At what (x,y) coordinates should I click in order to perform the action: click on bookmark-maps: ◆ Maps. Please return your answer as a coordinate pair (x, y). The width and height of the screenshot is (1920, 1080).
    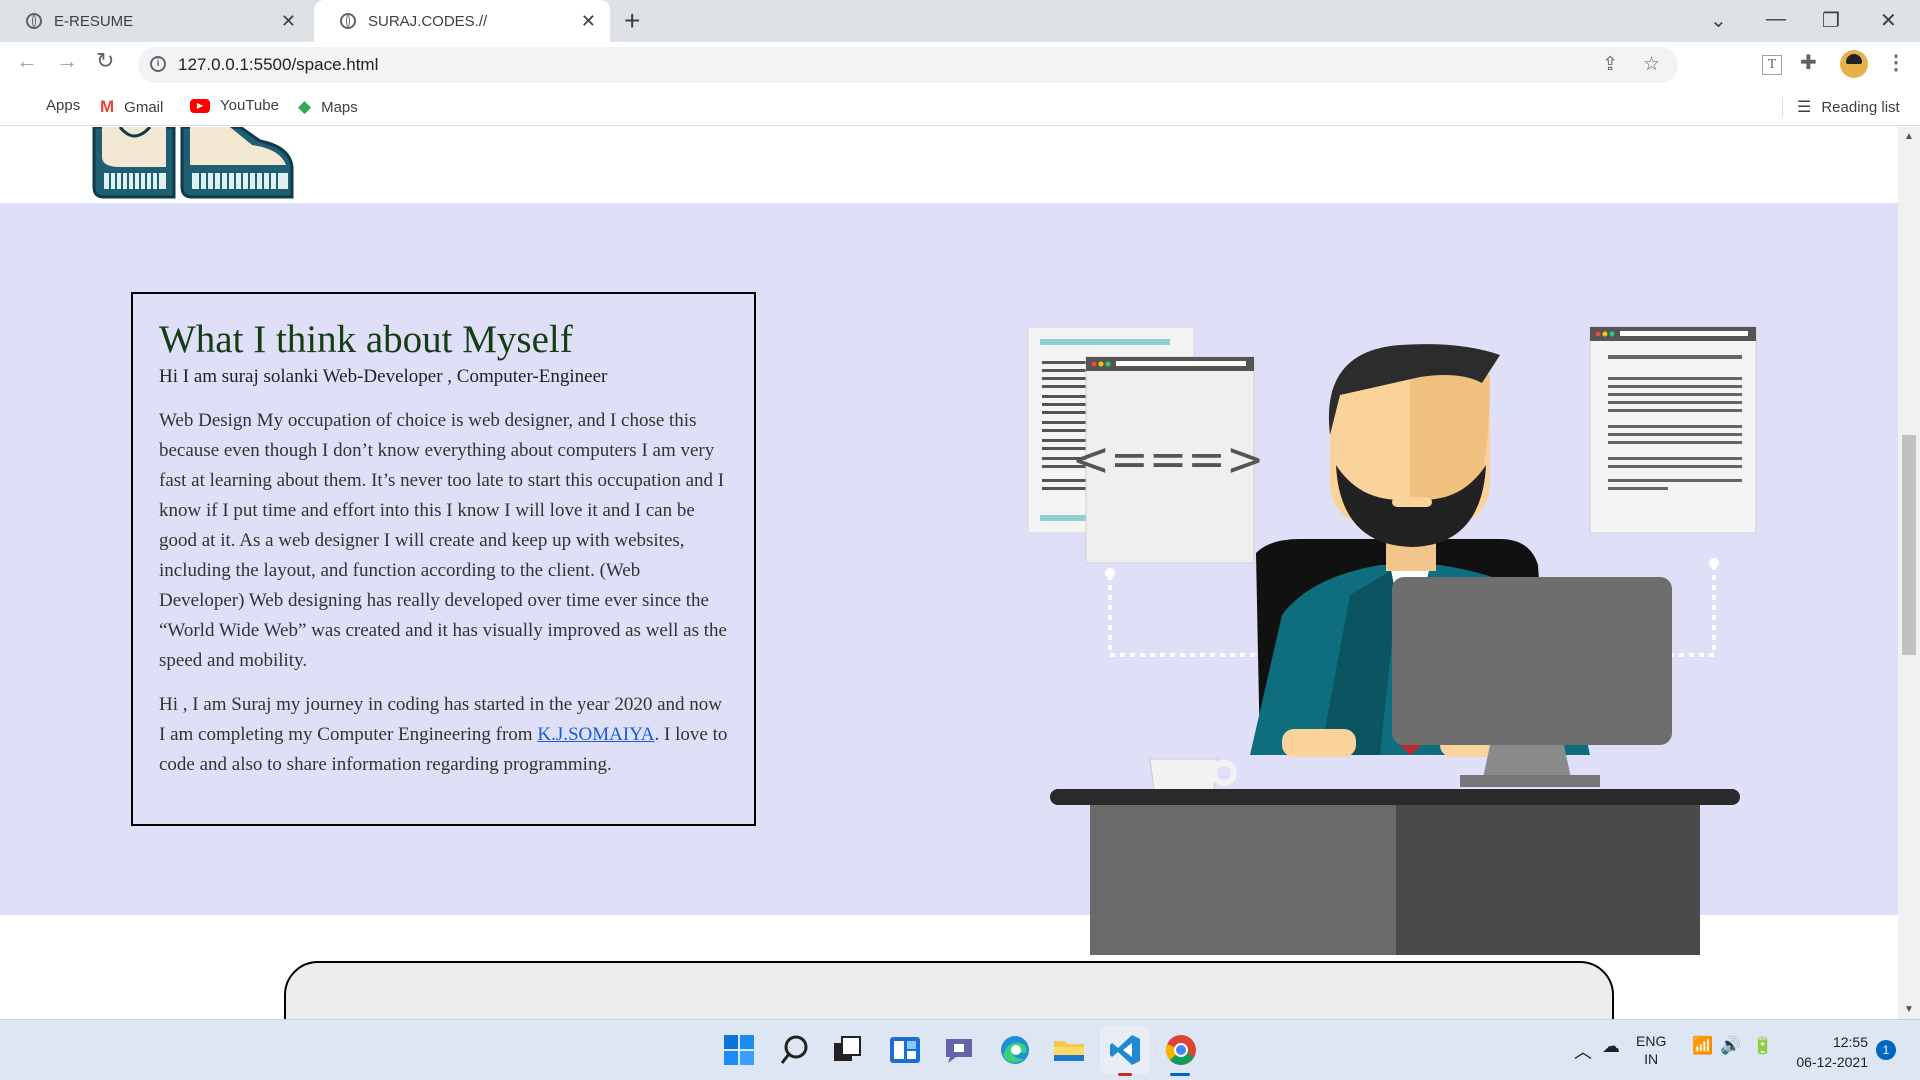
    Looking at the image, I should click on (328, 107).